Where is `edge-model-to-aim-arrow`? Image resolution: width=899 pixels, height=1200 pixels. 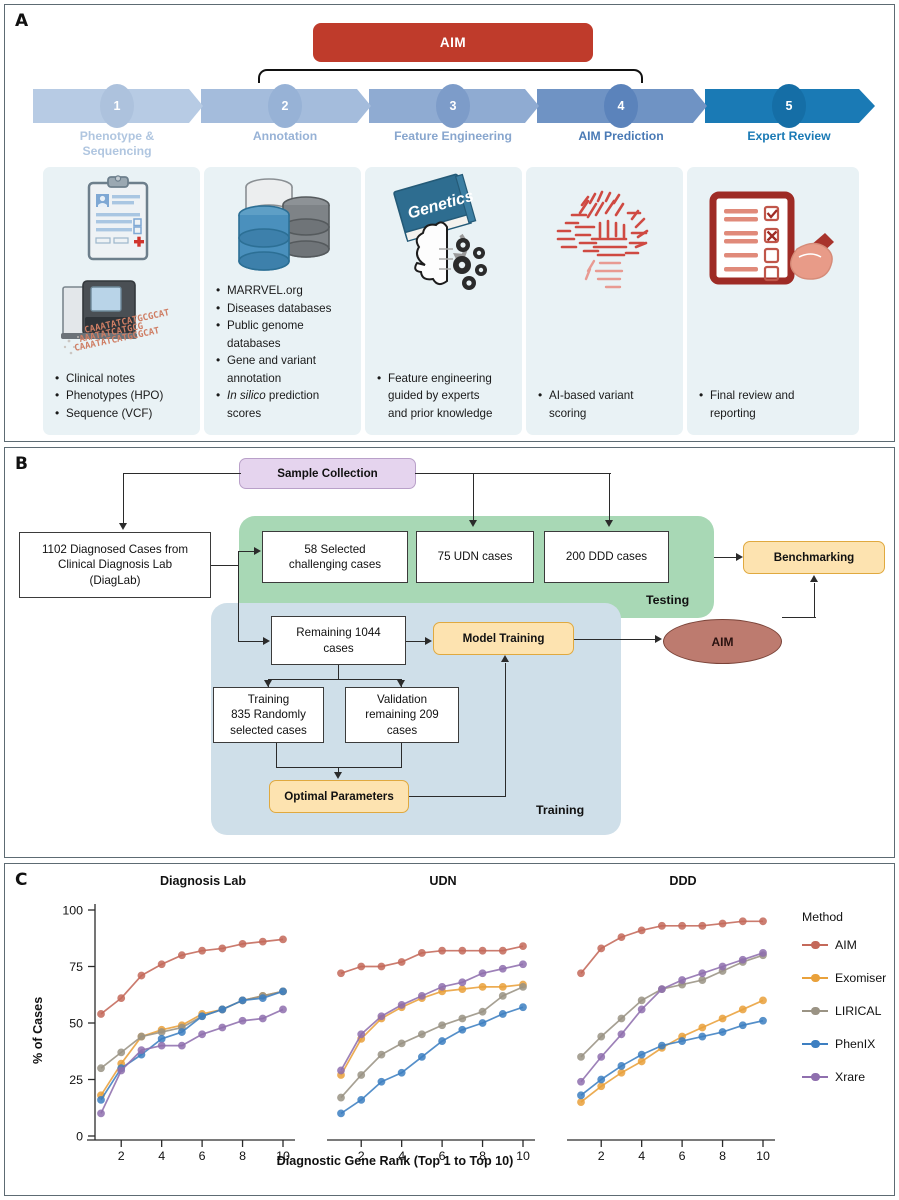
edge-model-to-aim-arrow is located at coordinates (658, 639).